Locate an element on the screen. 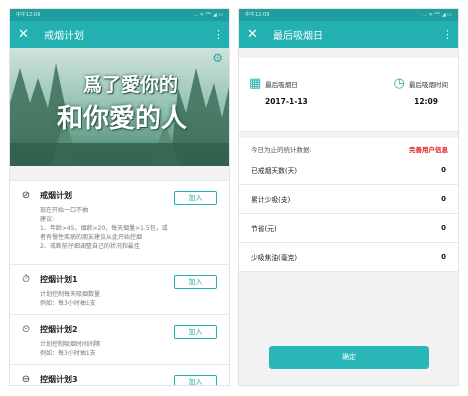 The width and height of the screenshot is (468, 396). last-smoke-info: ▦ 最后吸烟日 2017-1-13 ◷ 最后吸烟时间 12:09 is located at coordinates (348, 95).